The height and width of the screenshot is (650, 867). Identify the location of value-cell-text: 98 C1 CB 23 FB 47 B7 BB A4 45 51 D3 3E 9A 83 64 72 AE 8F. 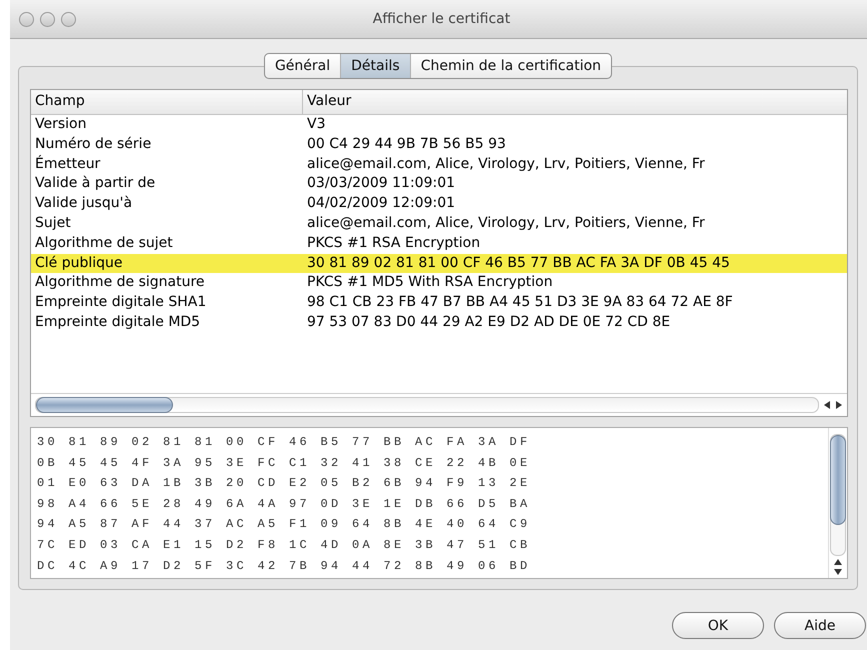
(520, 302).